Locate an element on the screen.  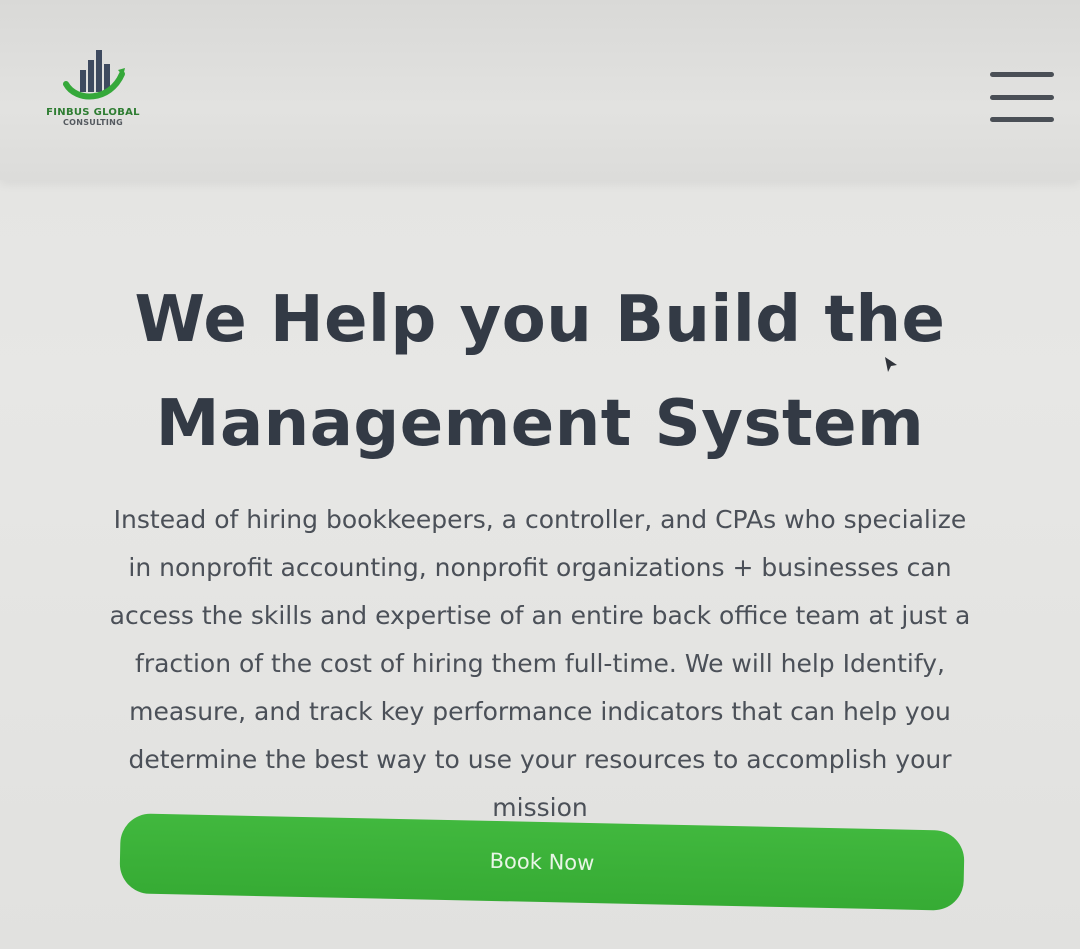
brand-logo: FINBUS GLOBAL CONSULTING is located at coordinates (93, 90).